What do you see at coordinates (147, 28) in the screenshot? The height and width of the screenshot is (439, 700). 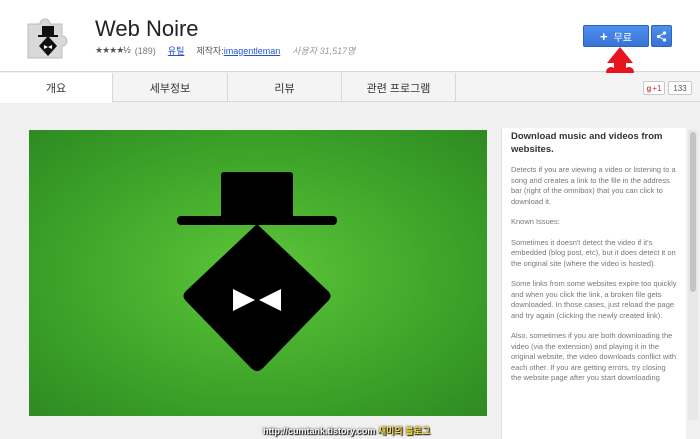 I see `app-title: Web Noire` at bounding box center [147, 28].